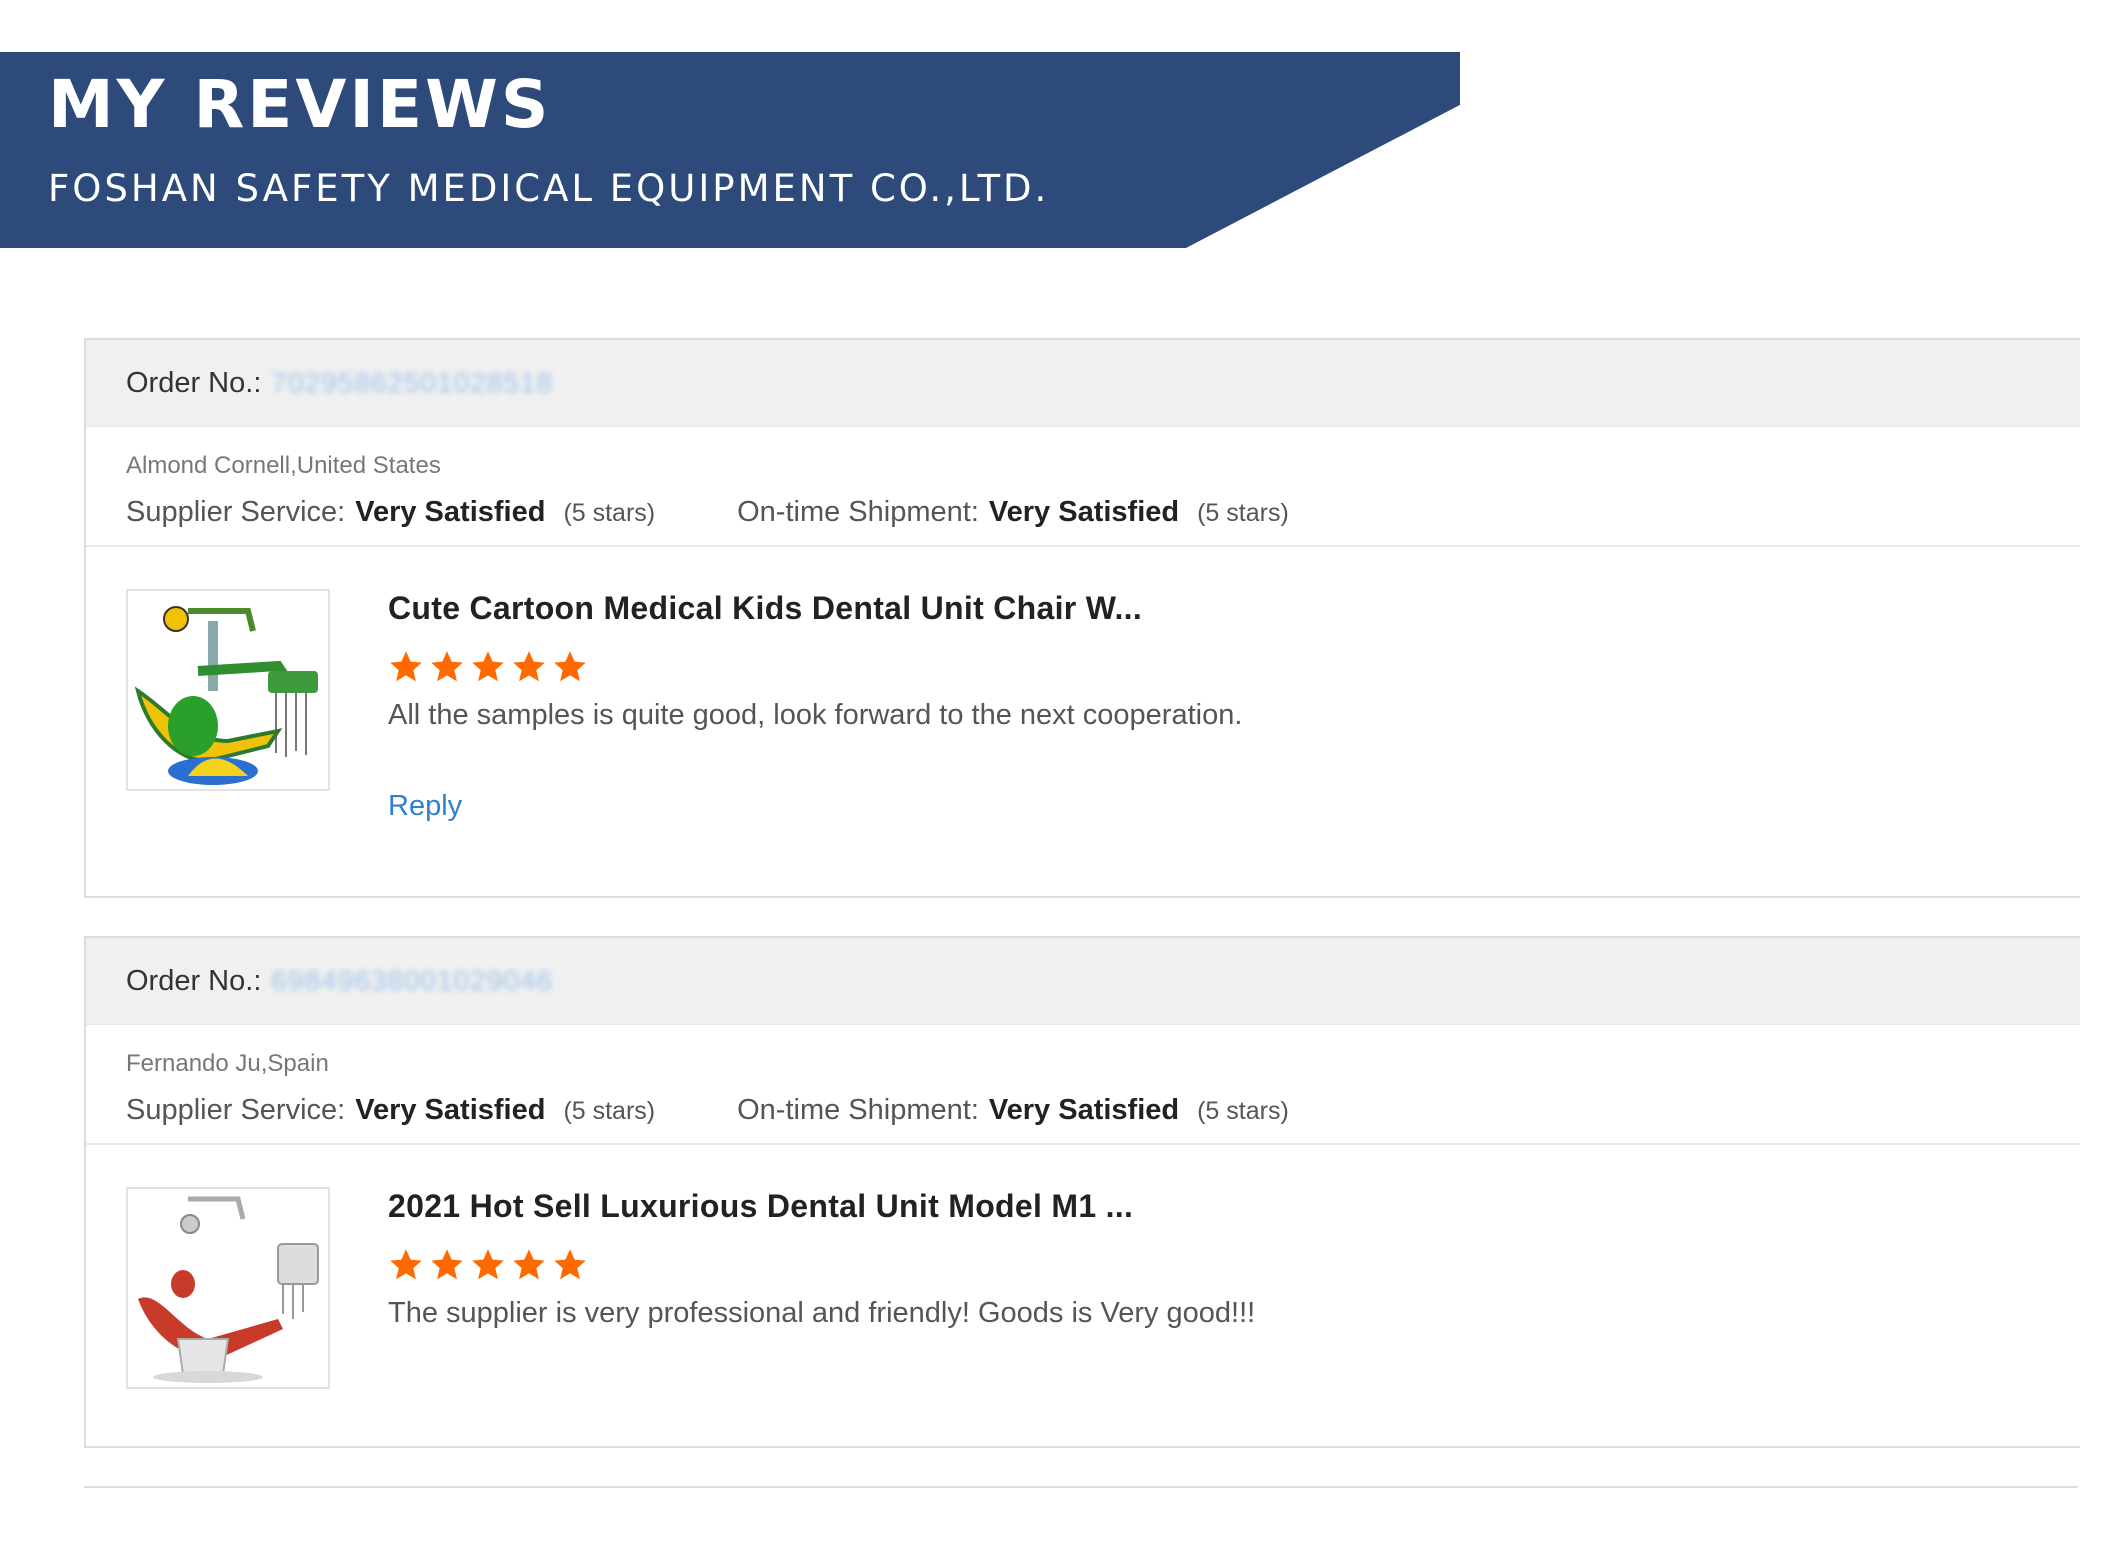  What do you see at coordinates (283, 465) in the screenshot?
I see `buyer-name: Almond Cornell,United States` at bounding box center [283, 465].